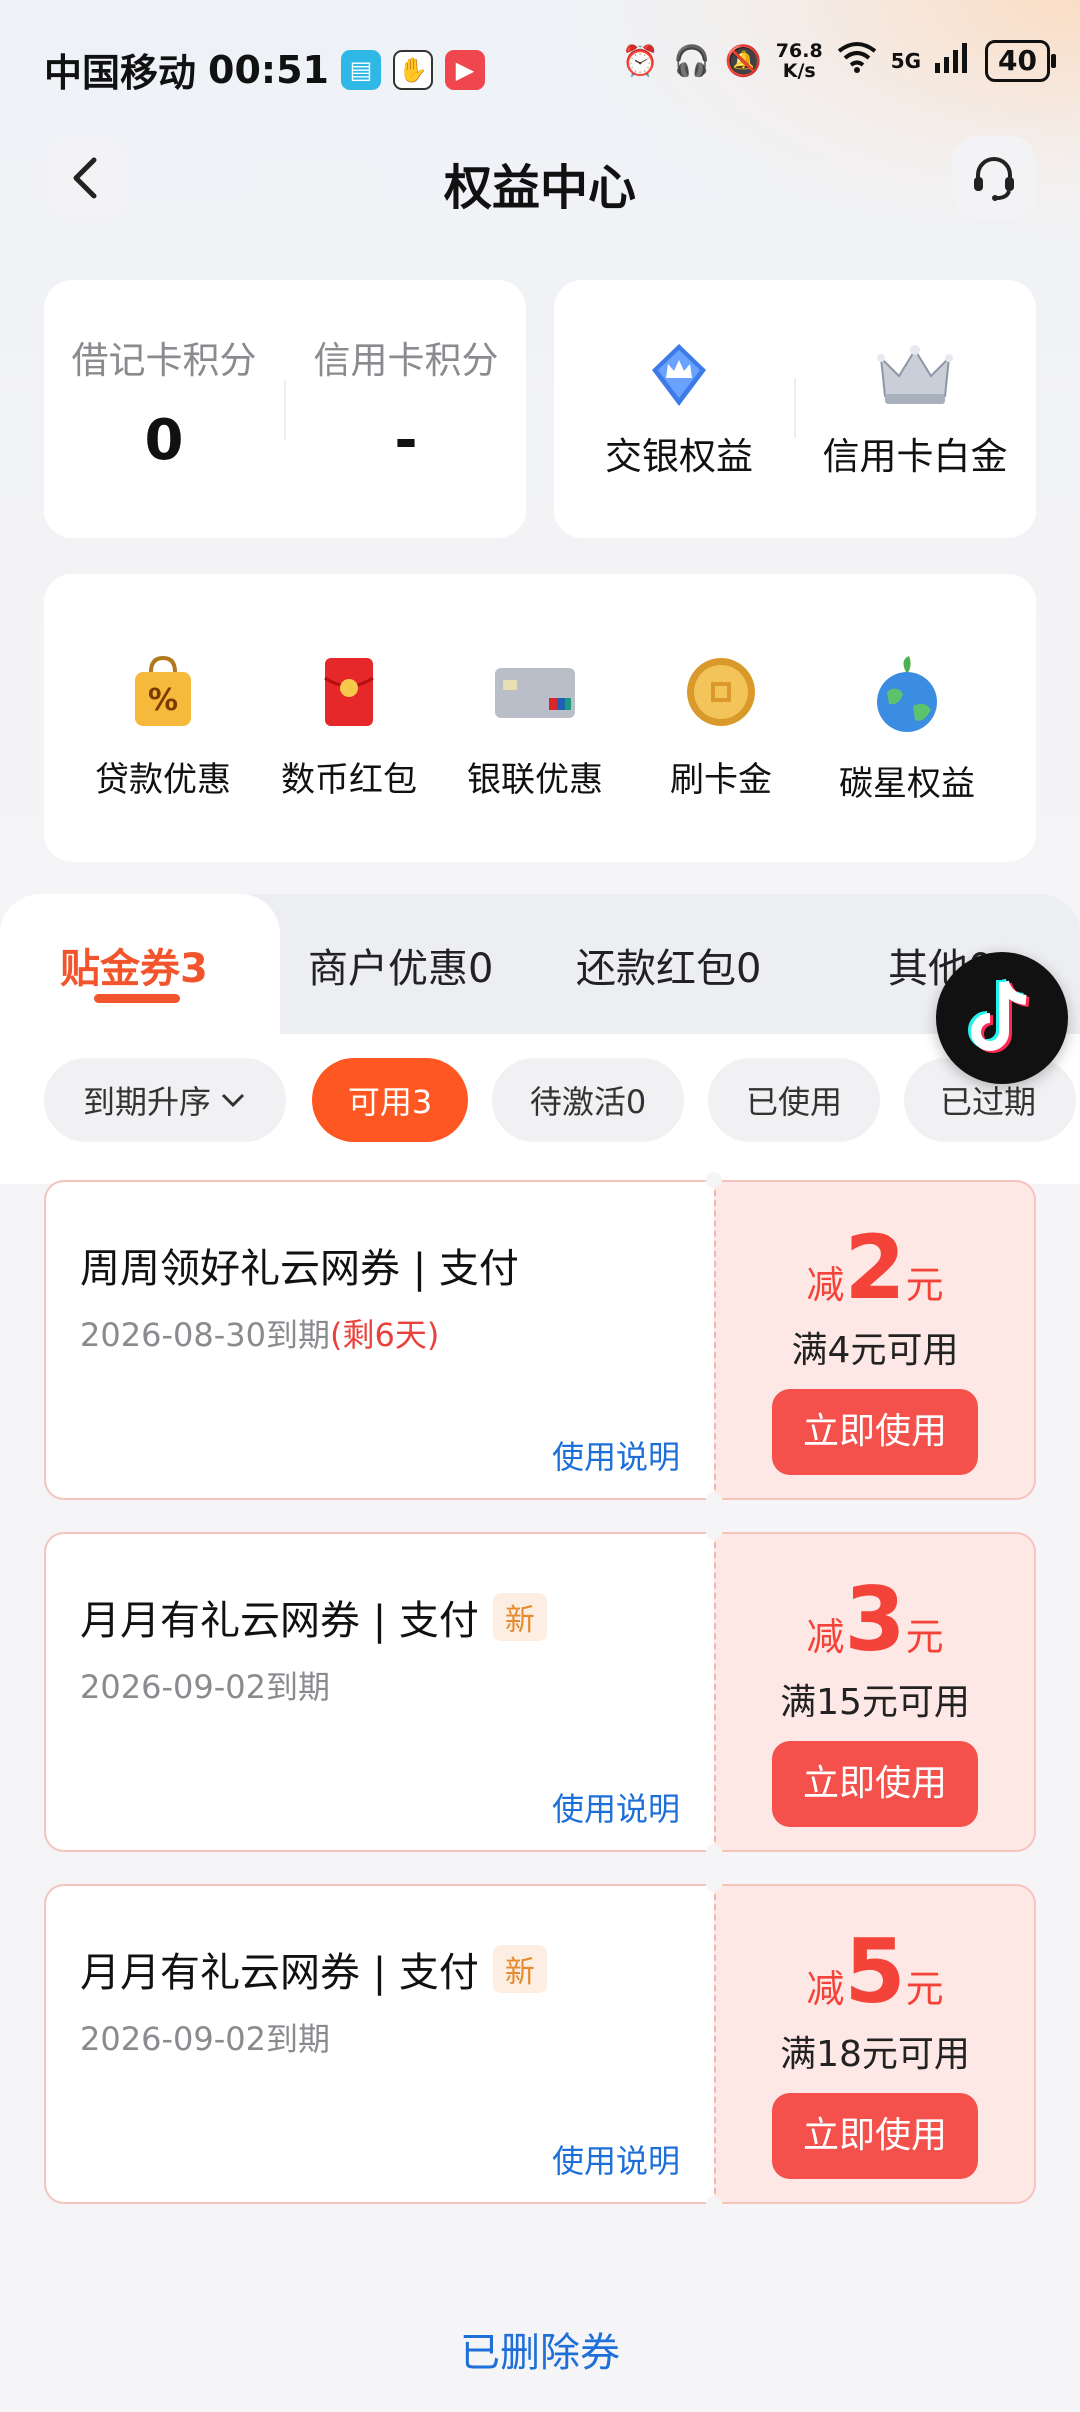 The width and height of the screenshot is (1080, 2412). I want to click on coupon-value-panel: 减2元 满4元可用 立即使用, so click(875, 1340).